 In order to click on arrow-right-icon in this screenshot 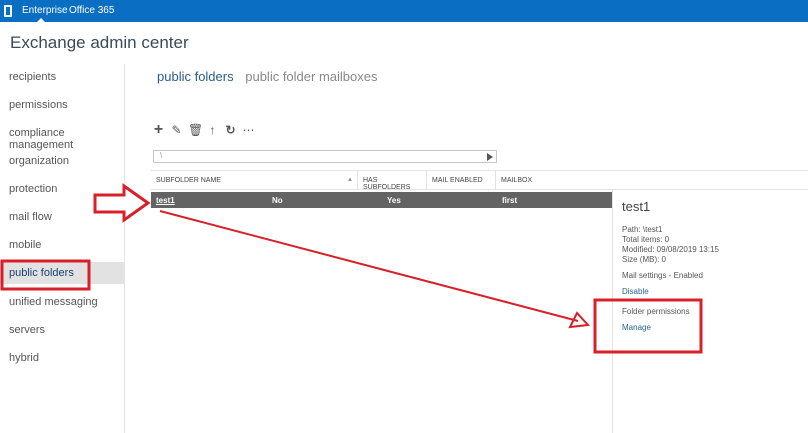, I will do `click(122, 203)`.